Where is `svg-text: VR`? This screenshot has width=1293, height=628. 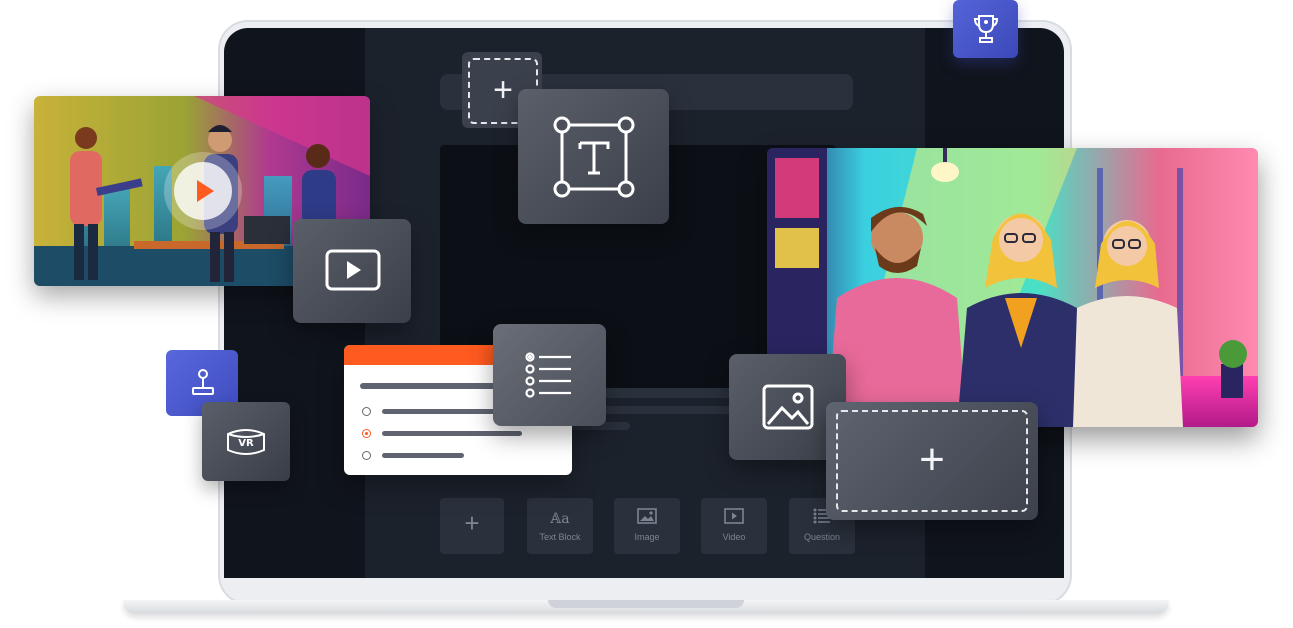 svg-text: VR is located at coordinates (246, 443).